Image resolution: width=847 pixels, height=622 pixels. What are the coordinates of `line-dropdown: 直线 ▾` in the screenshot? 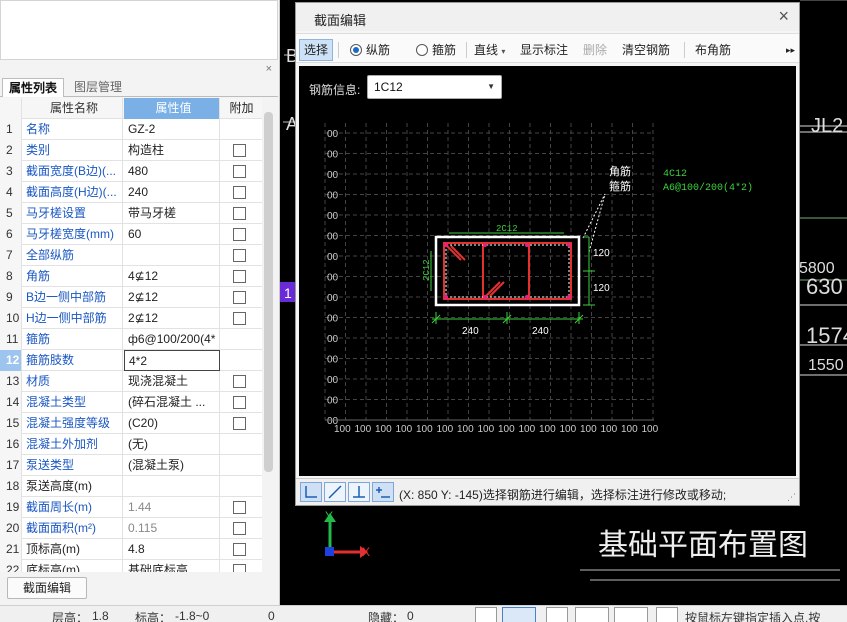 It's located at (489, 50).